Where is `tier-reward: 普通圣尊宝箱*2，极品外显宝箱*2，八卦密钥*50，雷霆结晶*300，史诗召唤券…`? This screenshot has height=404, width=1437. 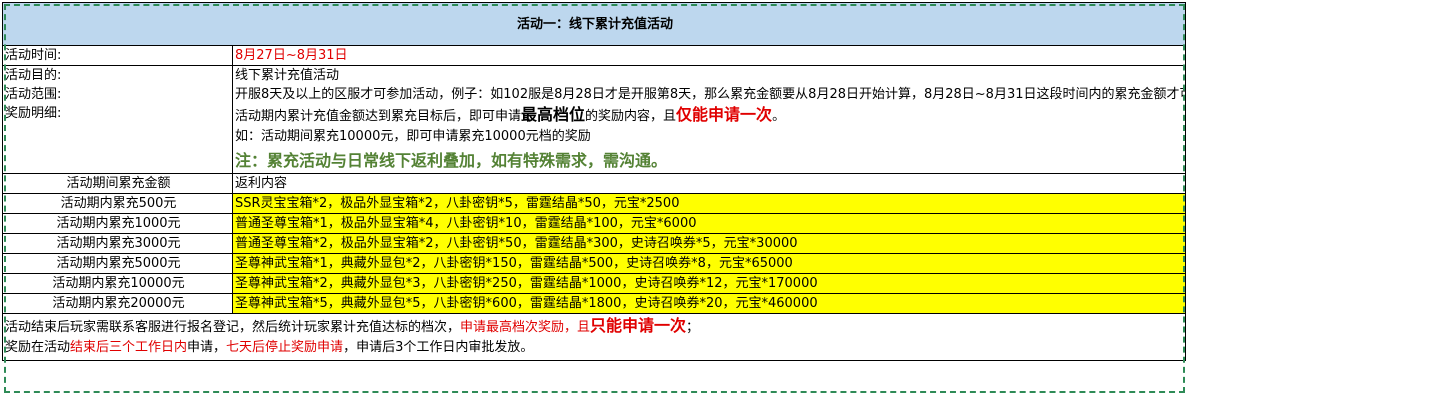 tier-reward: 普通圣尊宝箱*2，极品外显宝箱*2，八卦密钥*50，雷霆结晶*300，史诗召唤券… is located at coordinates (709, 243).